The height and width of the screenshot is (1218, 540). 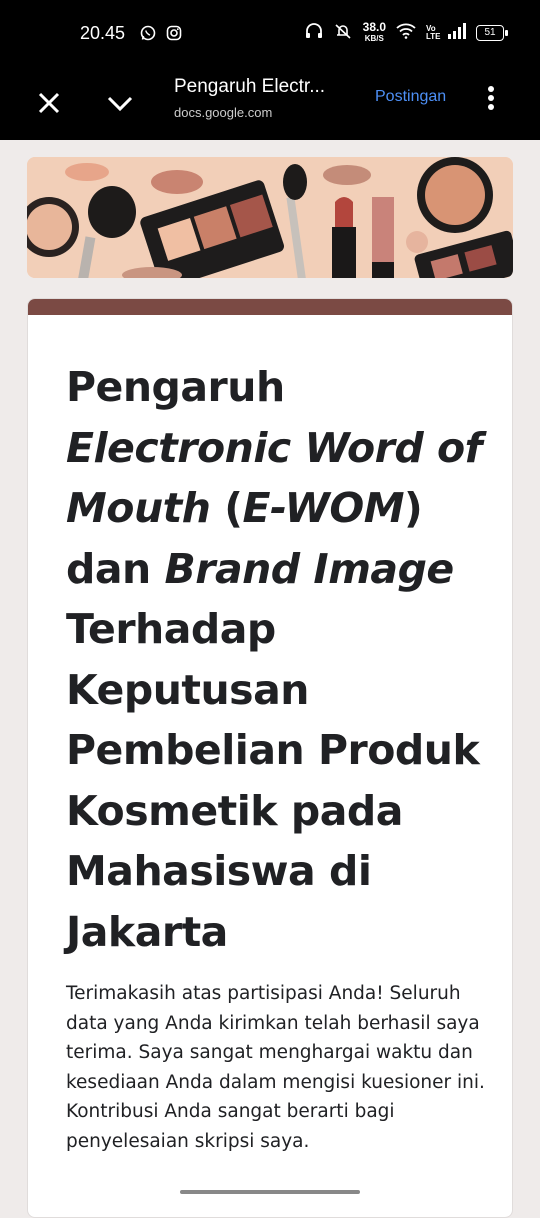 I want to click on more-vert-icon, so click(x=491, y=99).